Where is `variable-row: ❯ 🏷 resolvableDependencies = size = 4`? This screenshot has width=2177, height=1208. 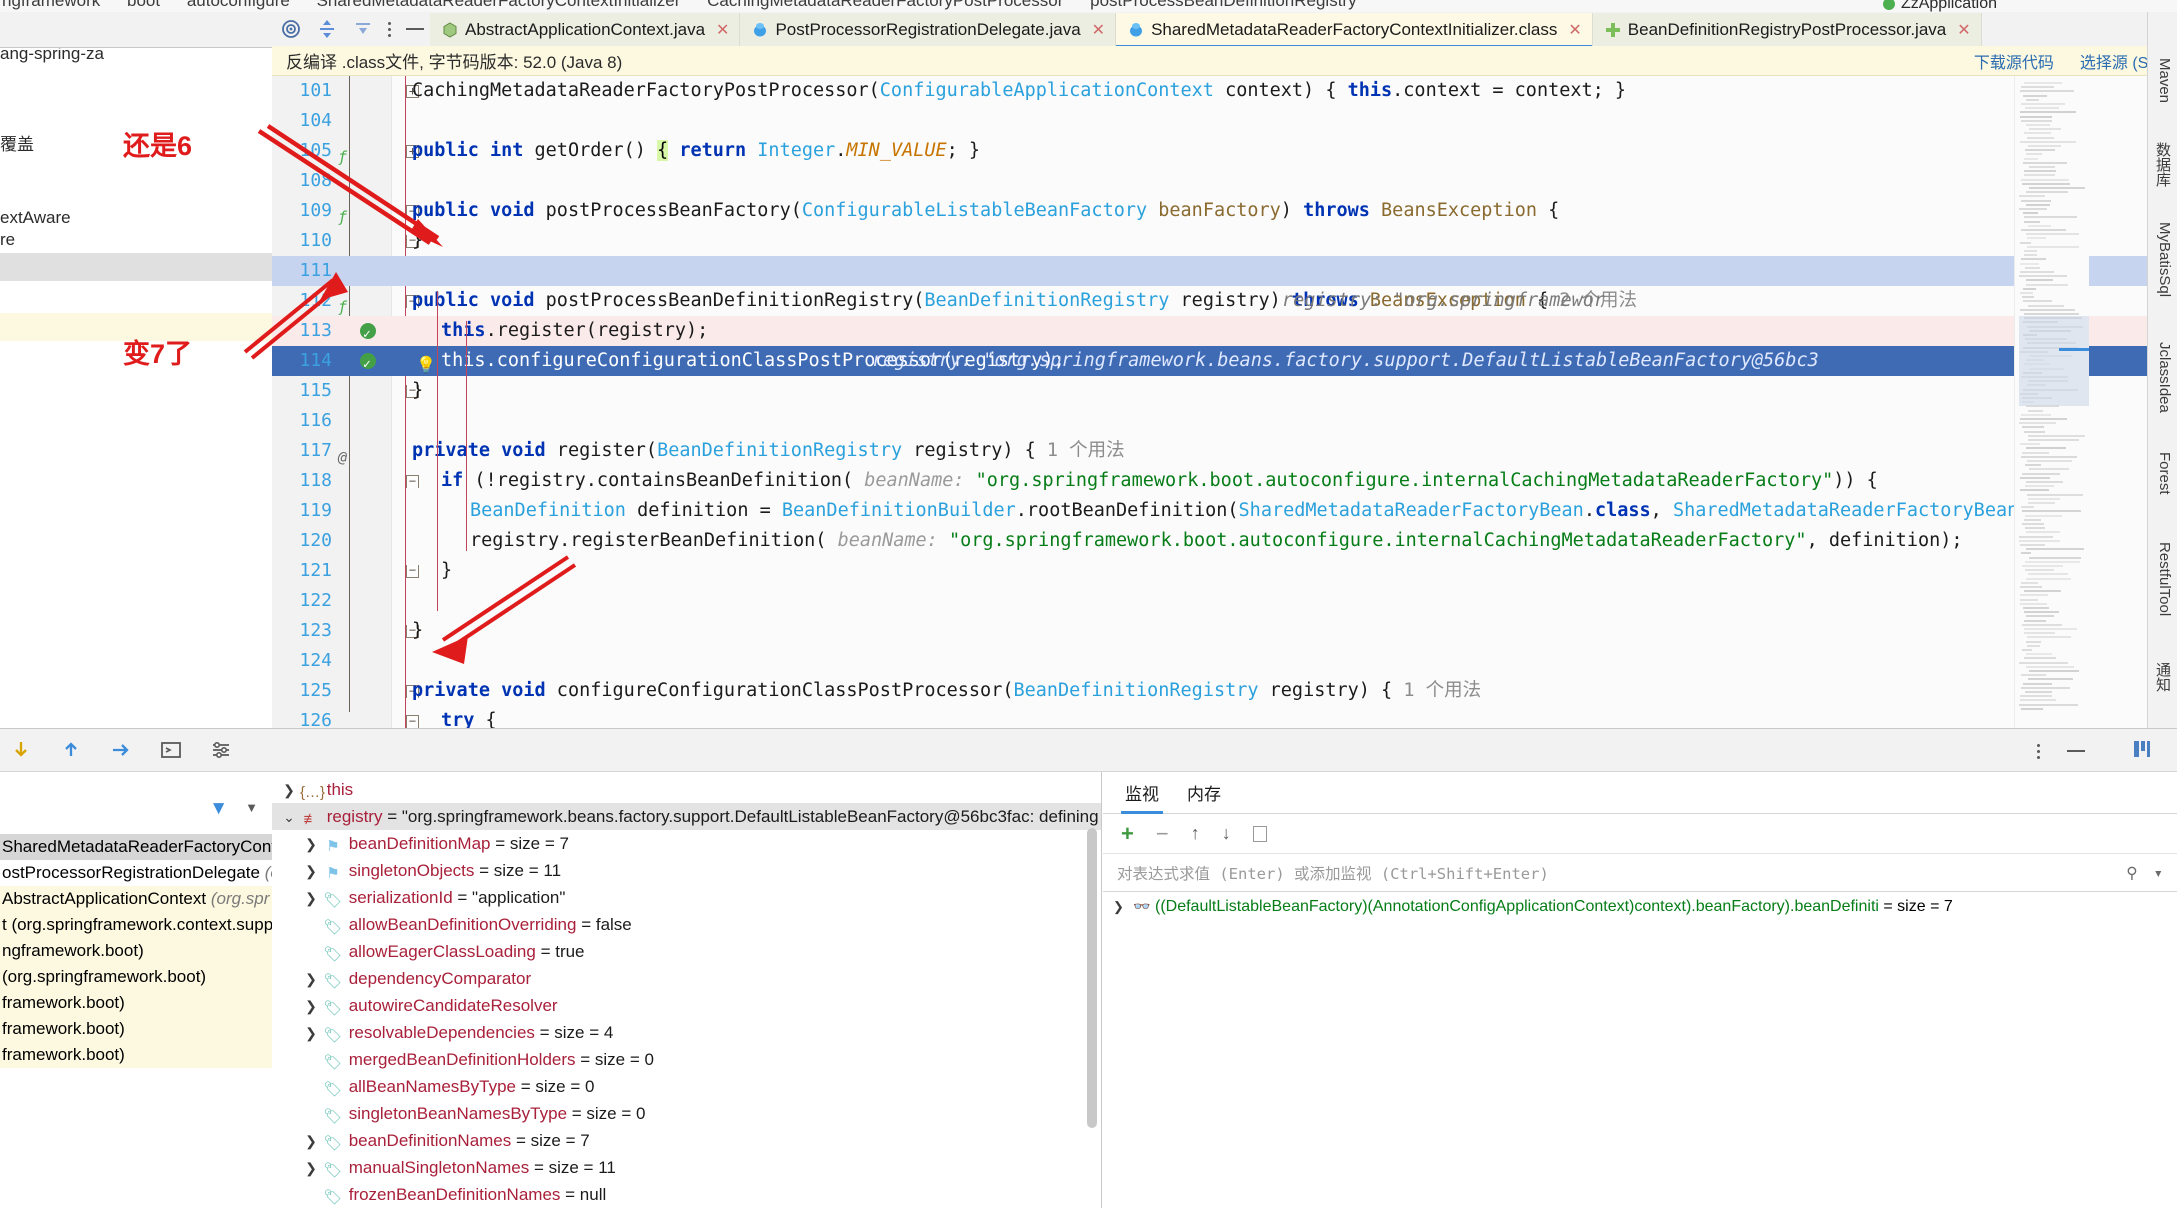
variable-row: ❯ 🏷 resolvableDependencies = size = 4 is located at coordinates (686, 1032).